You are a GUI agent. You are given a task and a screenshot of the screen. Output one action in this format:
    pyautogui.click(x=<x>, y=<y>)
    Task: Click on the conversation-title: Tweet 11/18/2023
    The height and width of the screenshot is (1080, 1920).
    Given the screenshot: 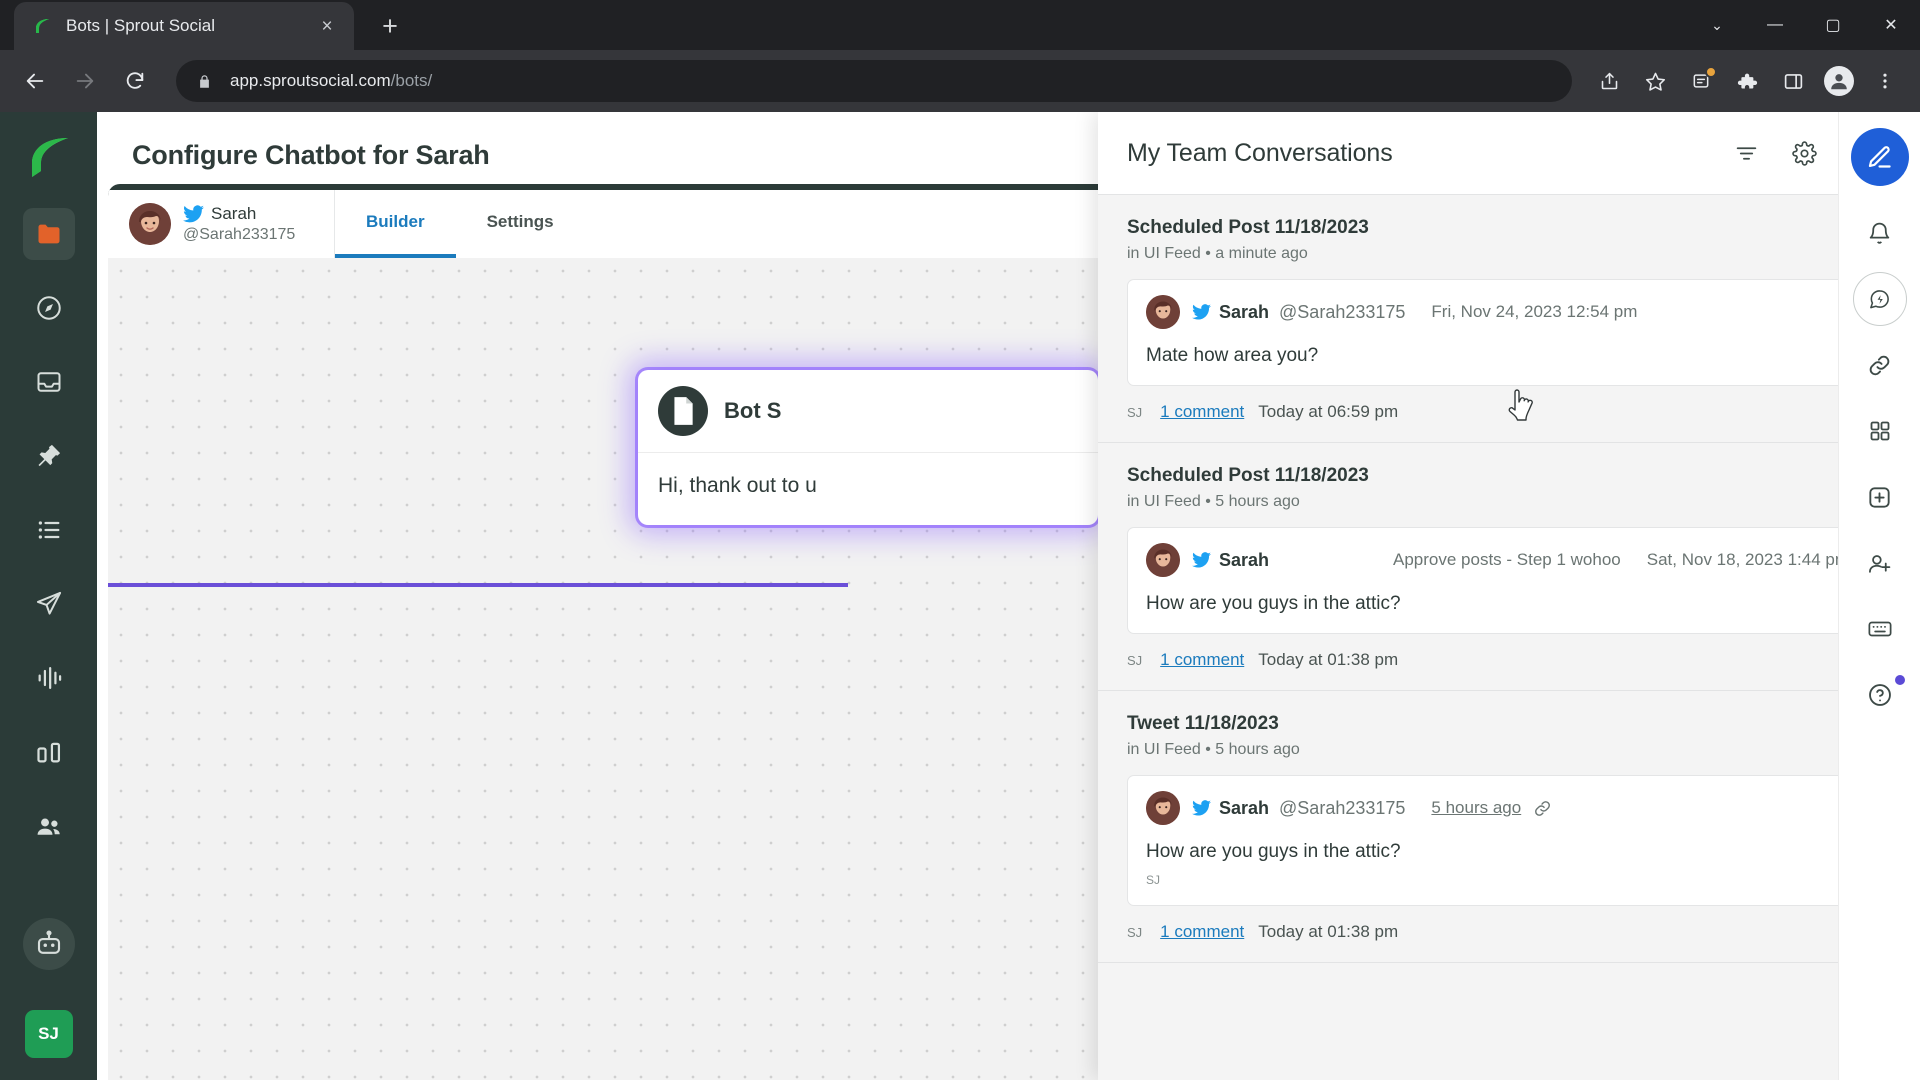 What is the action you would take?
    pyautogui.click(x=1203, y=723)
    